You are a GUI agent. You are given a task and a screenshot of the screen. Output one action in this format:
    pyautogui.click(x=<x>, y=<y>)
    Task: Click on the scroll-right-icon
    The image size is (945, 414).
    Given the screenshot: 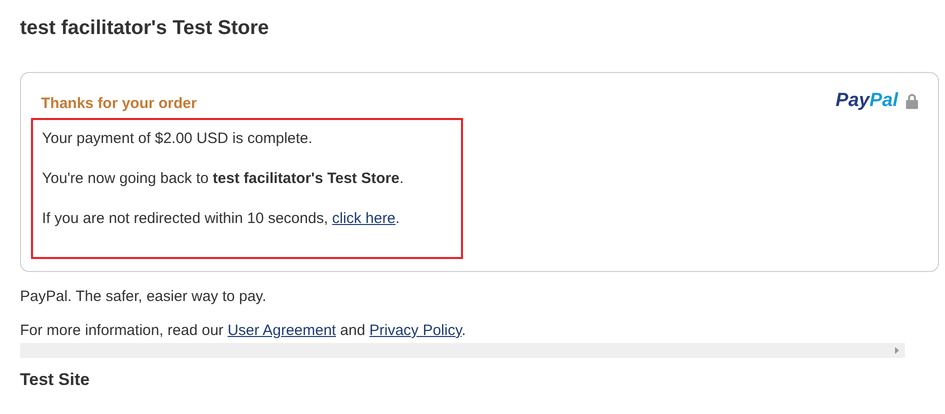 What is the action you would take?
    pyautogui.click(x=897, y=350)
    